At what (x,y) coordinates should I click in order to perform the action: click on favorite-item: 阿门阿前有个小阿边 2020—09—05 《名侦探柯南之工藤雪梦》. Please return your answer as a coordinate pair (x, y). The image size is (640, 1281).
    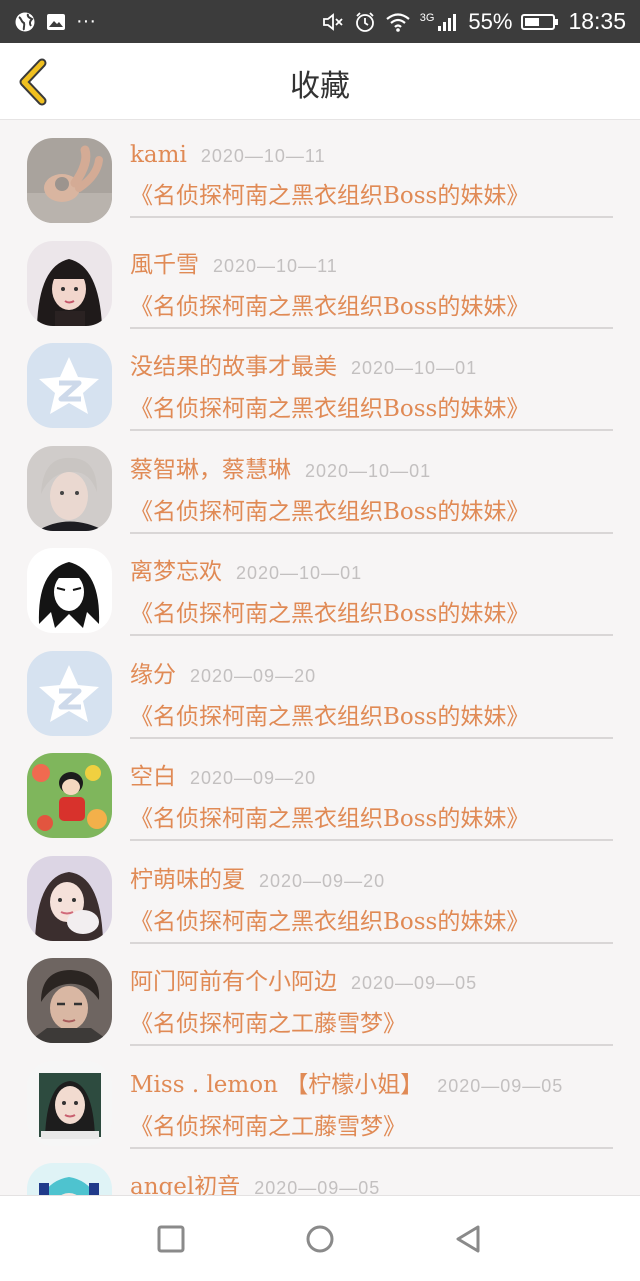
    Looking at the image, I should click on (320, 993).